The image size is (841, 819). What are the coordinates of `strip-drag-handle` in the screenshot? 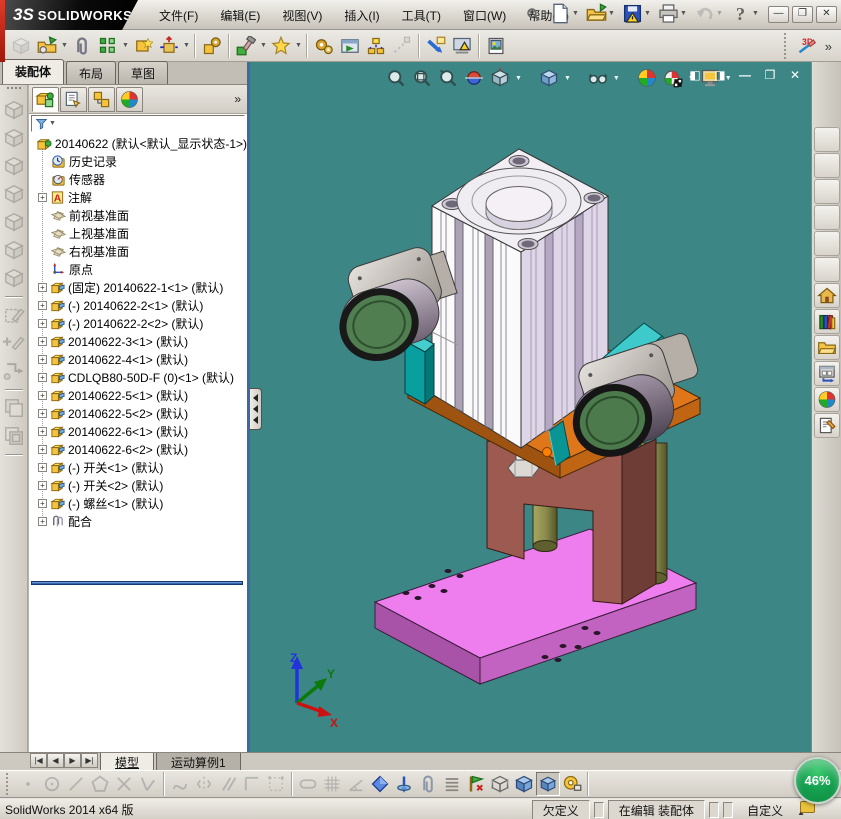 It's located at (13, 89).